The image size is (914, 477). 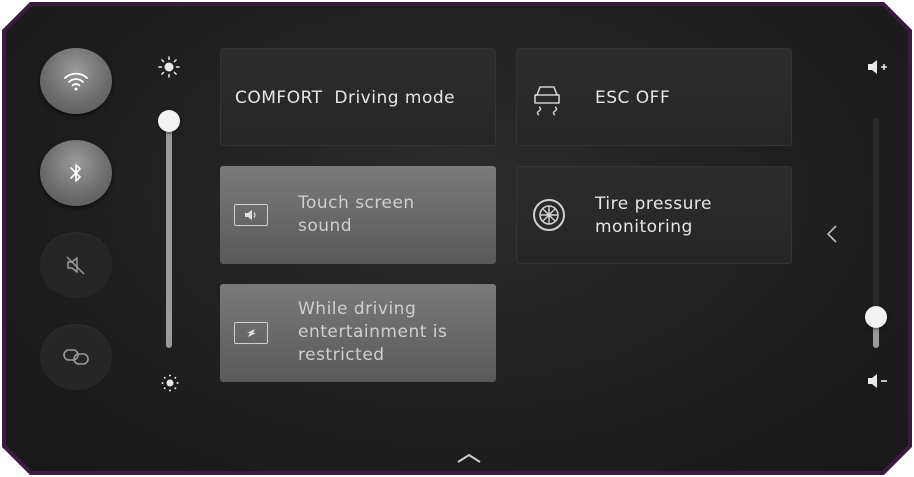 I want to click on entertainment-indicator, so click(x=251, y=333).